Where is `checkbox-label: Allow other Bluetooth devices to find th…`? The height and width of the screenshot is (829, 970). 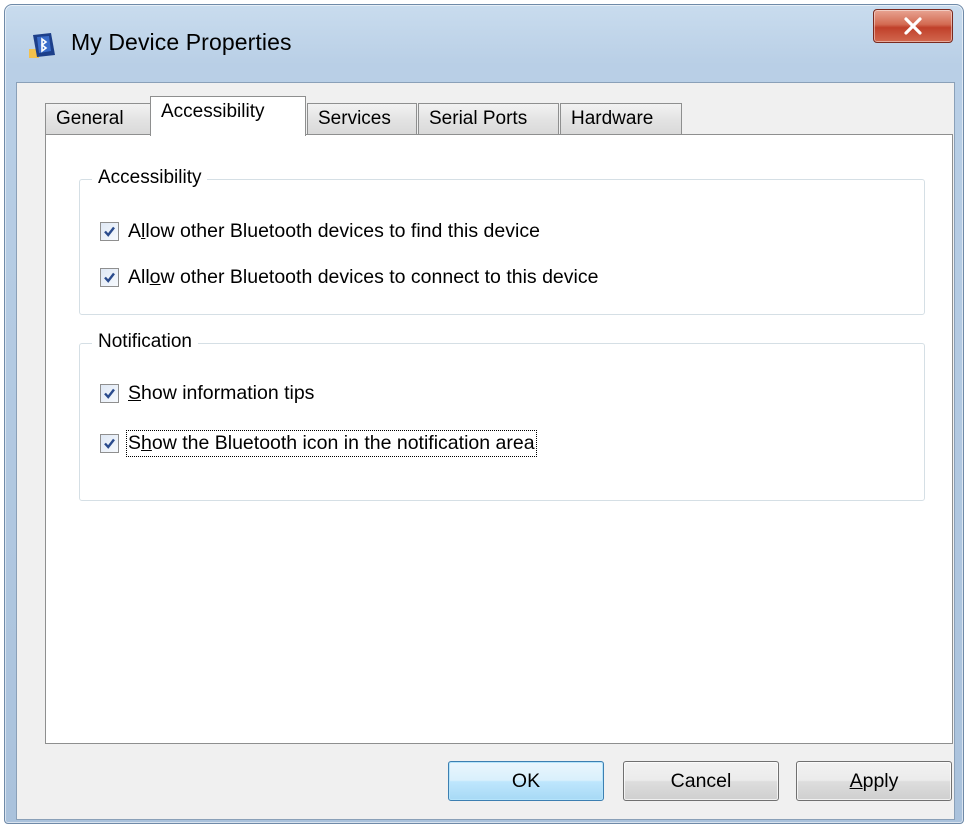 checkbox-label: Allow other Bluetooth devices to find th… is located at coordinates (334, 230).